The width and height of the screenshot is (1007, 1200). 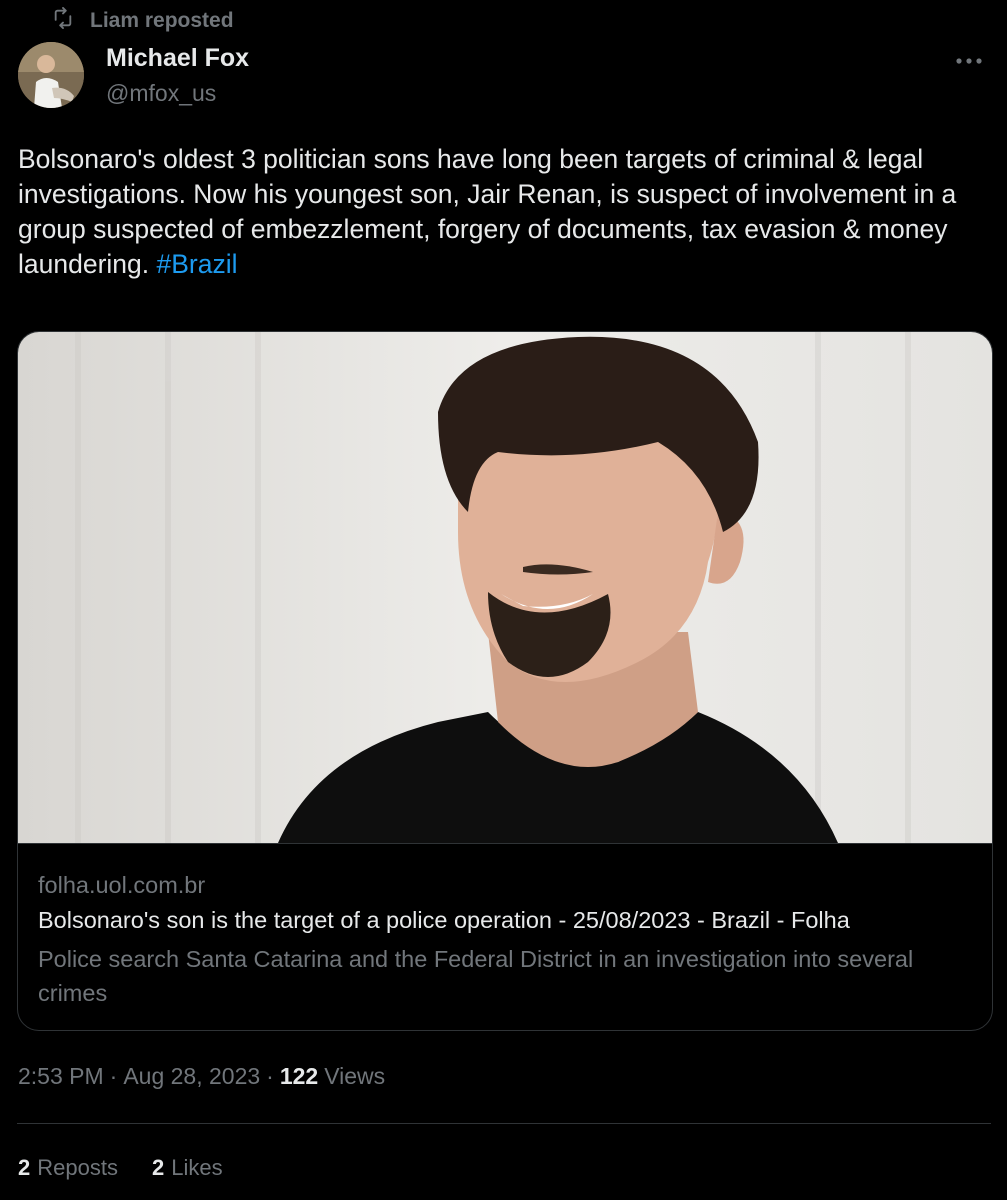 What do you see at coordinates (161, 93) in the screenshot?
I see `author-handle: @mfox_us` at bounding box center [161, 93].